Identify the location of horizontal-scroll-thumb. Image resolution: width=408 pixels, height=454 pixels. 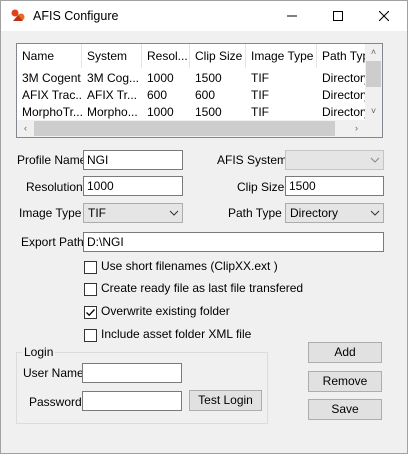
(184, 128).